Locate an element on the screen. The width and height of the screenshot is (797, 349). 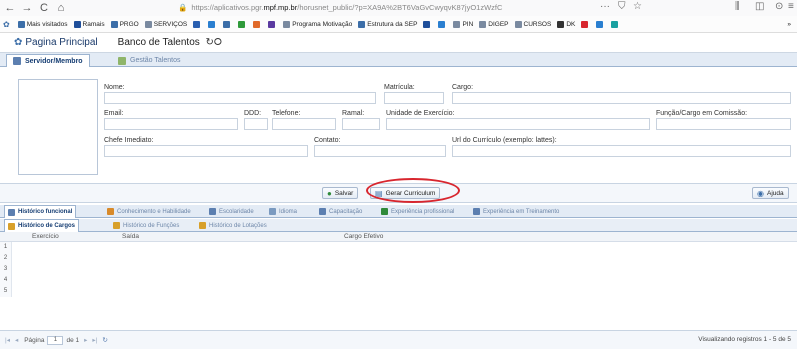
bookmark-item: DK is located at coordinates (566, 24).